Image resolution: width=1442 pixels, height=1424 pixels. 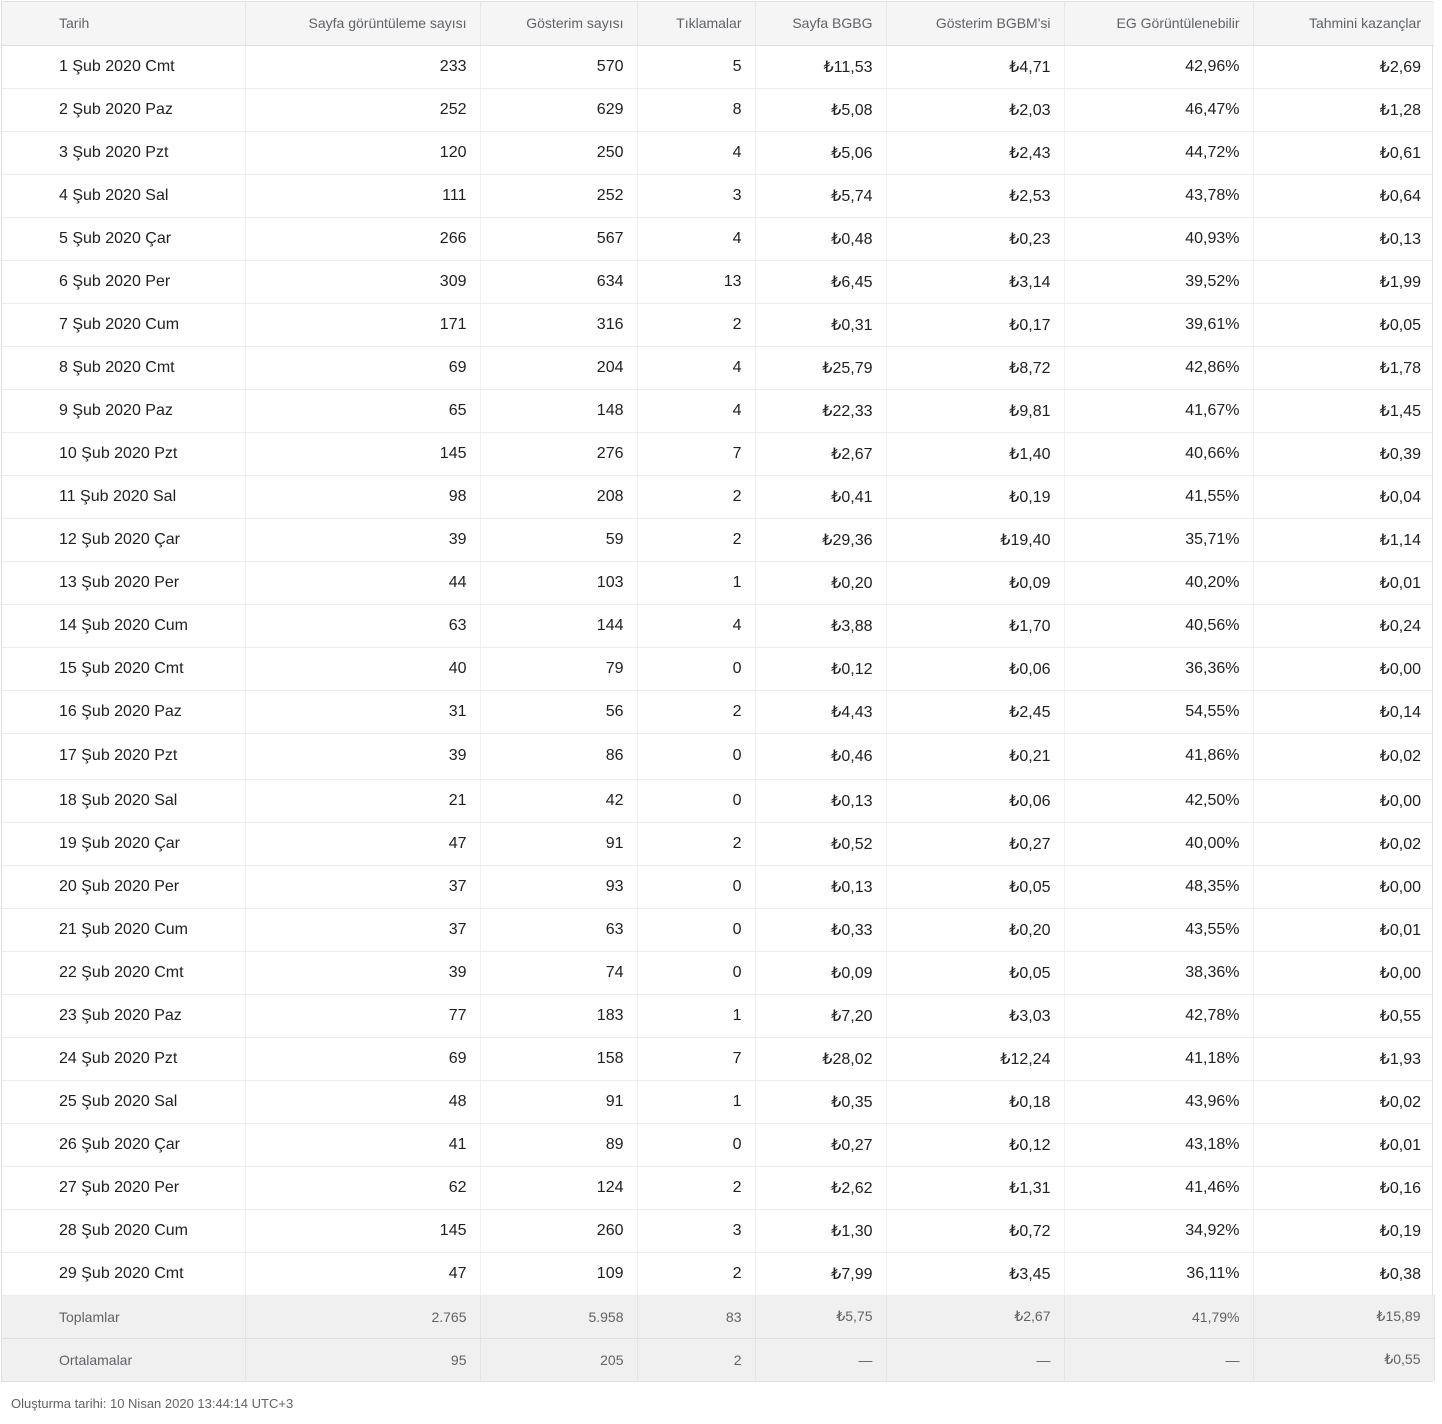 I want to click on cell-estimated-earnings: ₺0,02, so click(x=1343, y=844).